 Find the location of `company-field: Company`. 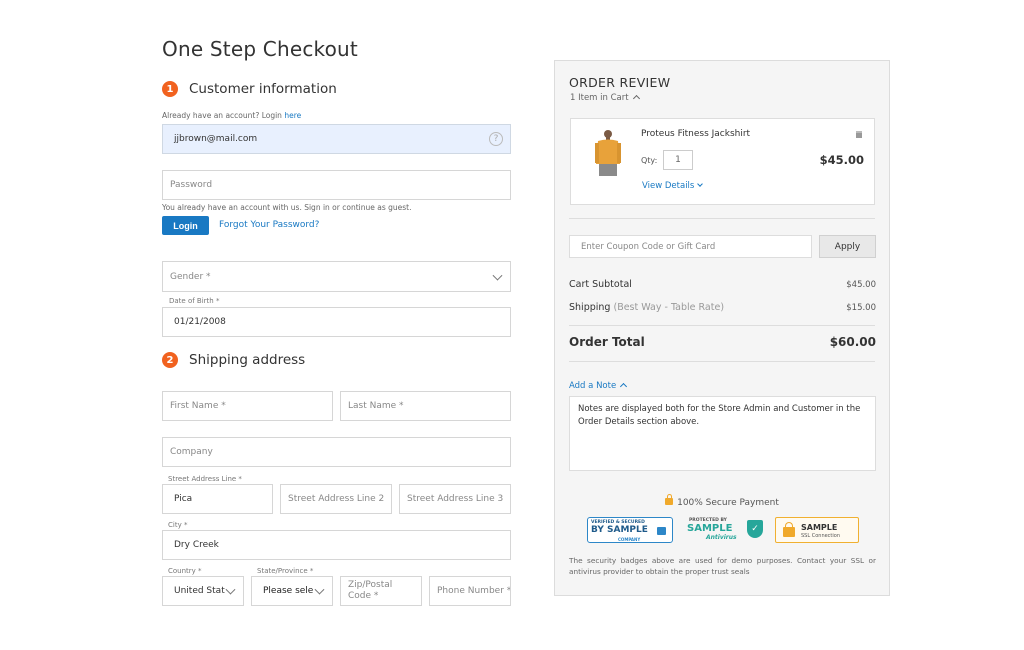

company-field: Company is located at coordinates (336, 452).